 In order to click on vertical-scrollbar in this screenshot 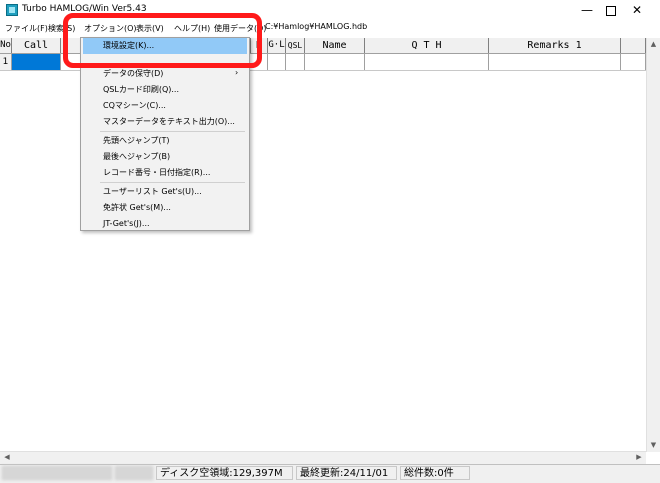, I will do `click(653, 245)`.